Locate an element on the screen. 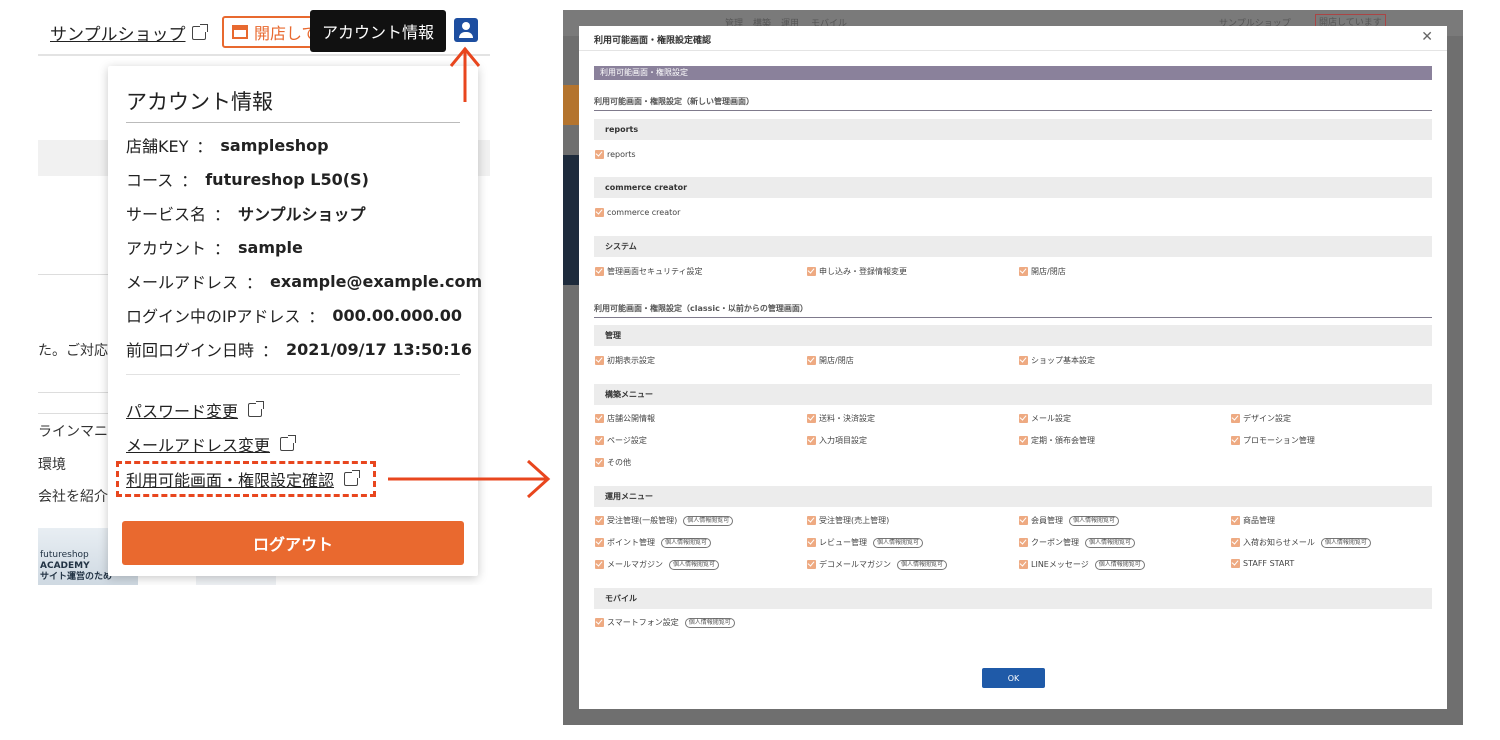  permission-item: 入荷お知らせメール 個人情報閲覧可 is located at coordinates (1301, 542).